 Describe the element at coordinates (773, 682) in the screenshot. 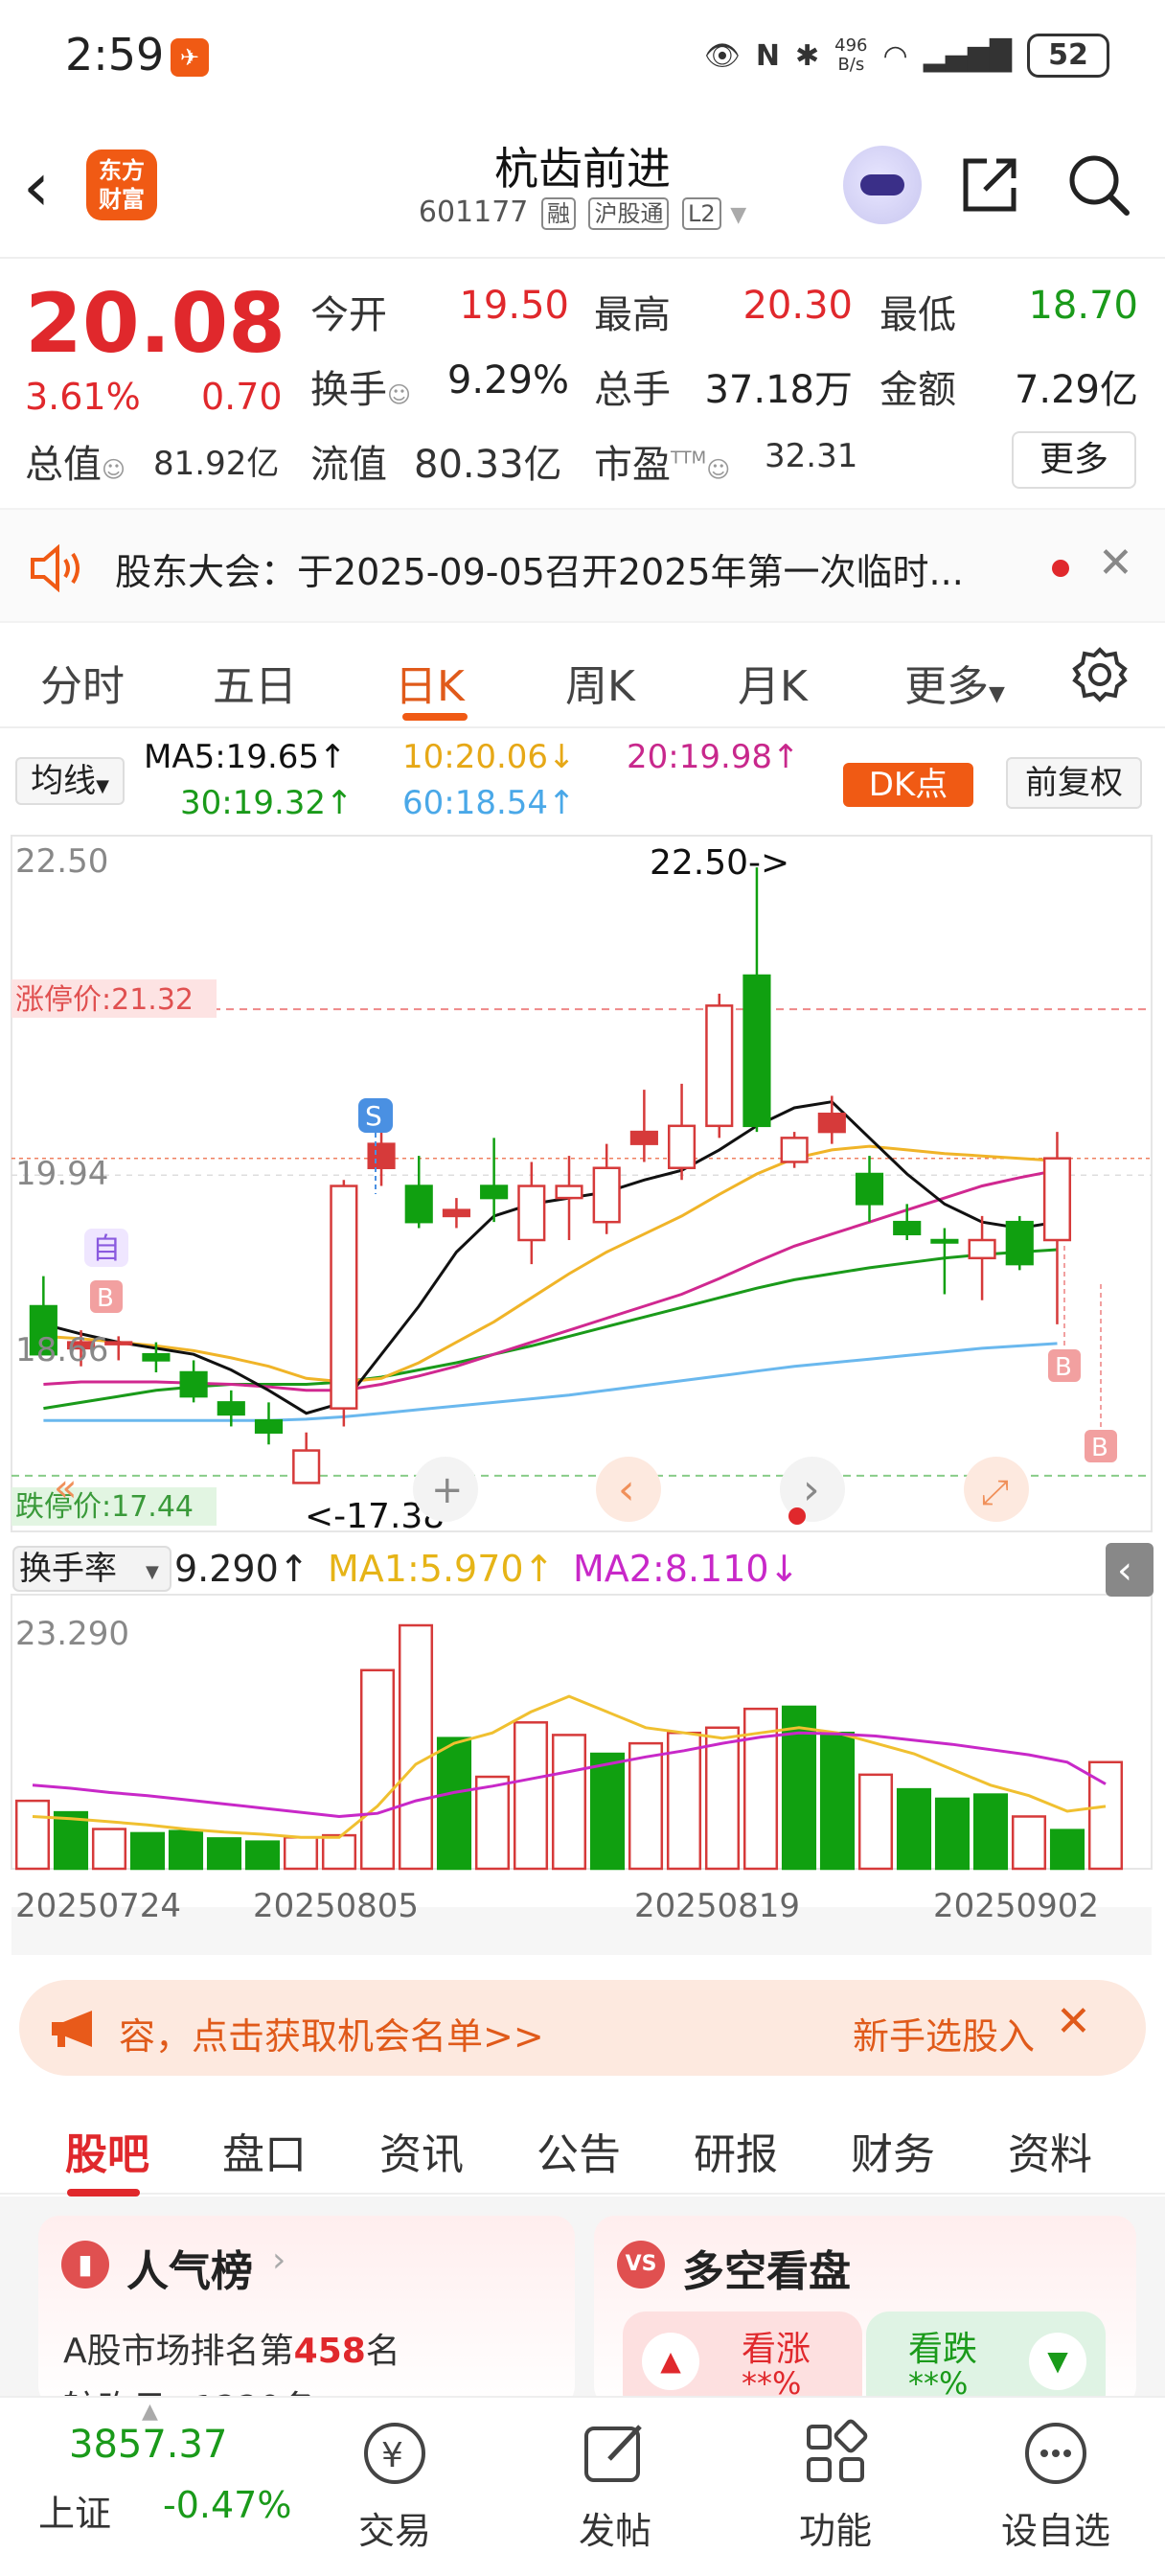

I see `tab-monthly-k: 月K` at that location.